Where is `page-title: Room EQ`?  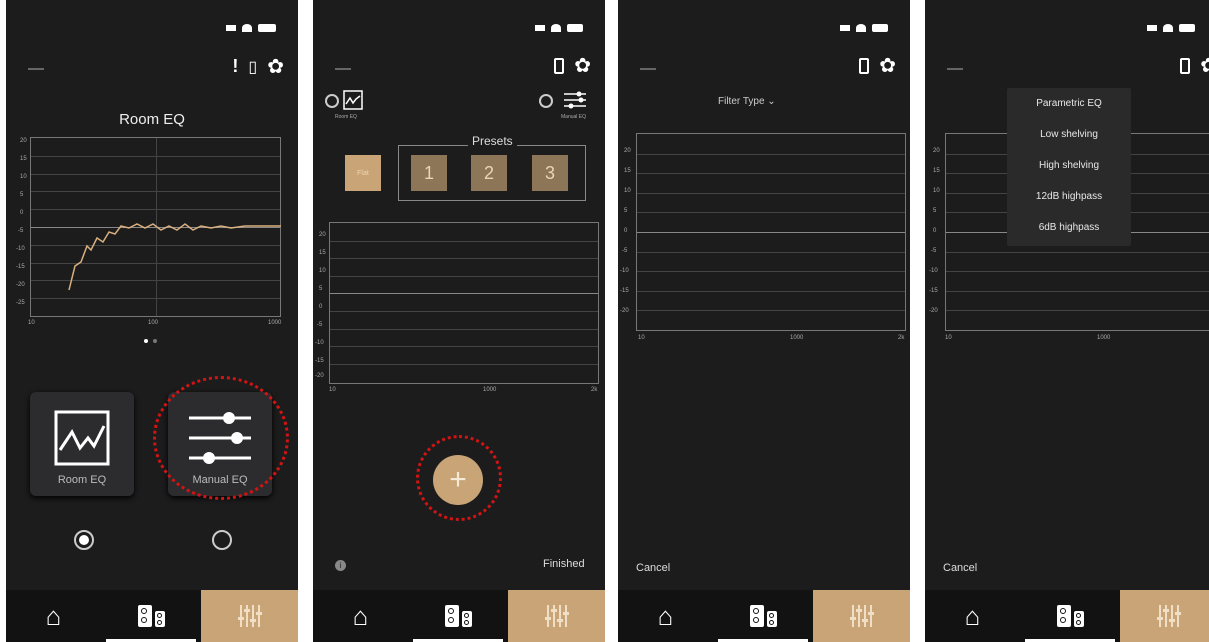 page-title: Room EQ is located at coordinates (152, 119).